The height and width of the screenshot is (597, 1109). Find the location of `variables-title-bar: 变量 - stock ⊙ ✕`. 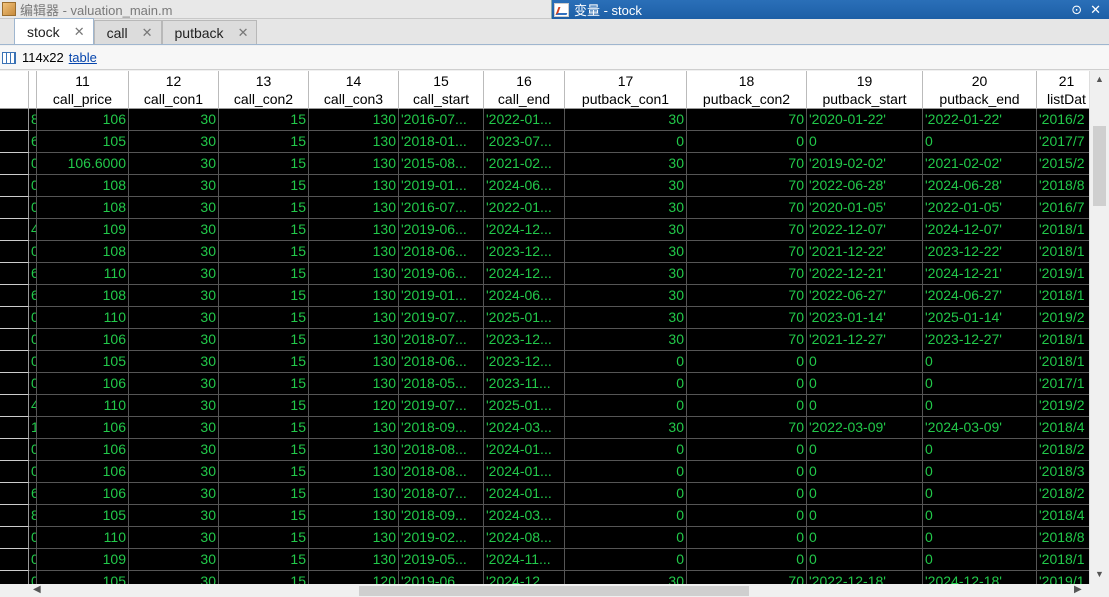

variables-title-bar: 变量 - stock ⊙ ✕ is located at coordinates (830, 9).